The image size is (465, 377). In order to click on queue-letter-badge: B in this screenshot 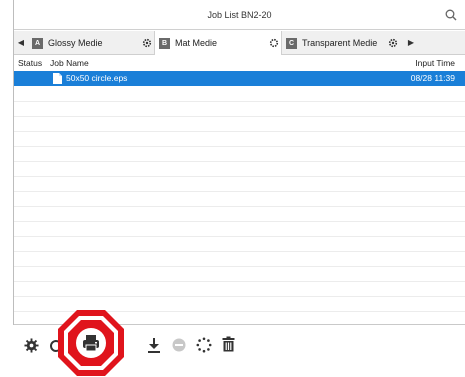, I will do `click(164, 43)`.